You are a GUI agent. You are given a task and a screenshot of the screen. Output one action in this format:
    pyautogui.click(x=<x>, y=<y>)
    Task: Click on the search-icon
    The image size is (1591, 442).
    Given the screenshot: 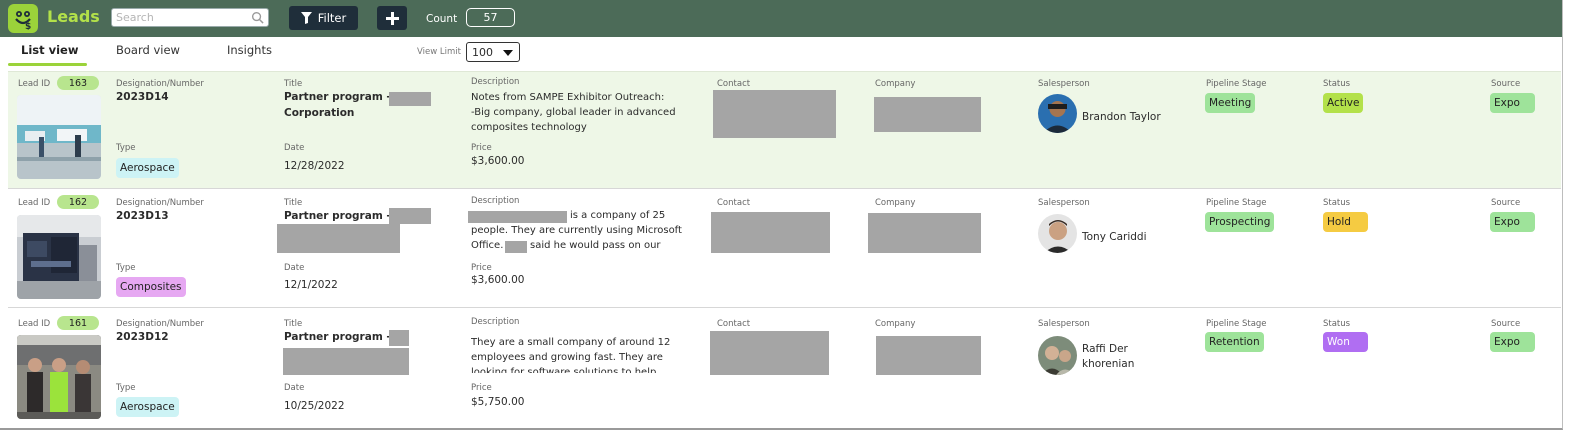 What is the action you would take?
    pyautogui.click(x=257, y=17)
    